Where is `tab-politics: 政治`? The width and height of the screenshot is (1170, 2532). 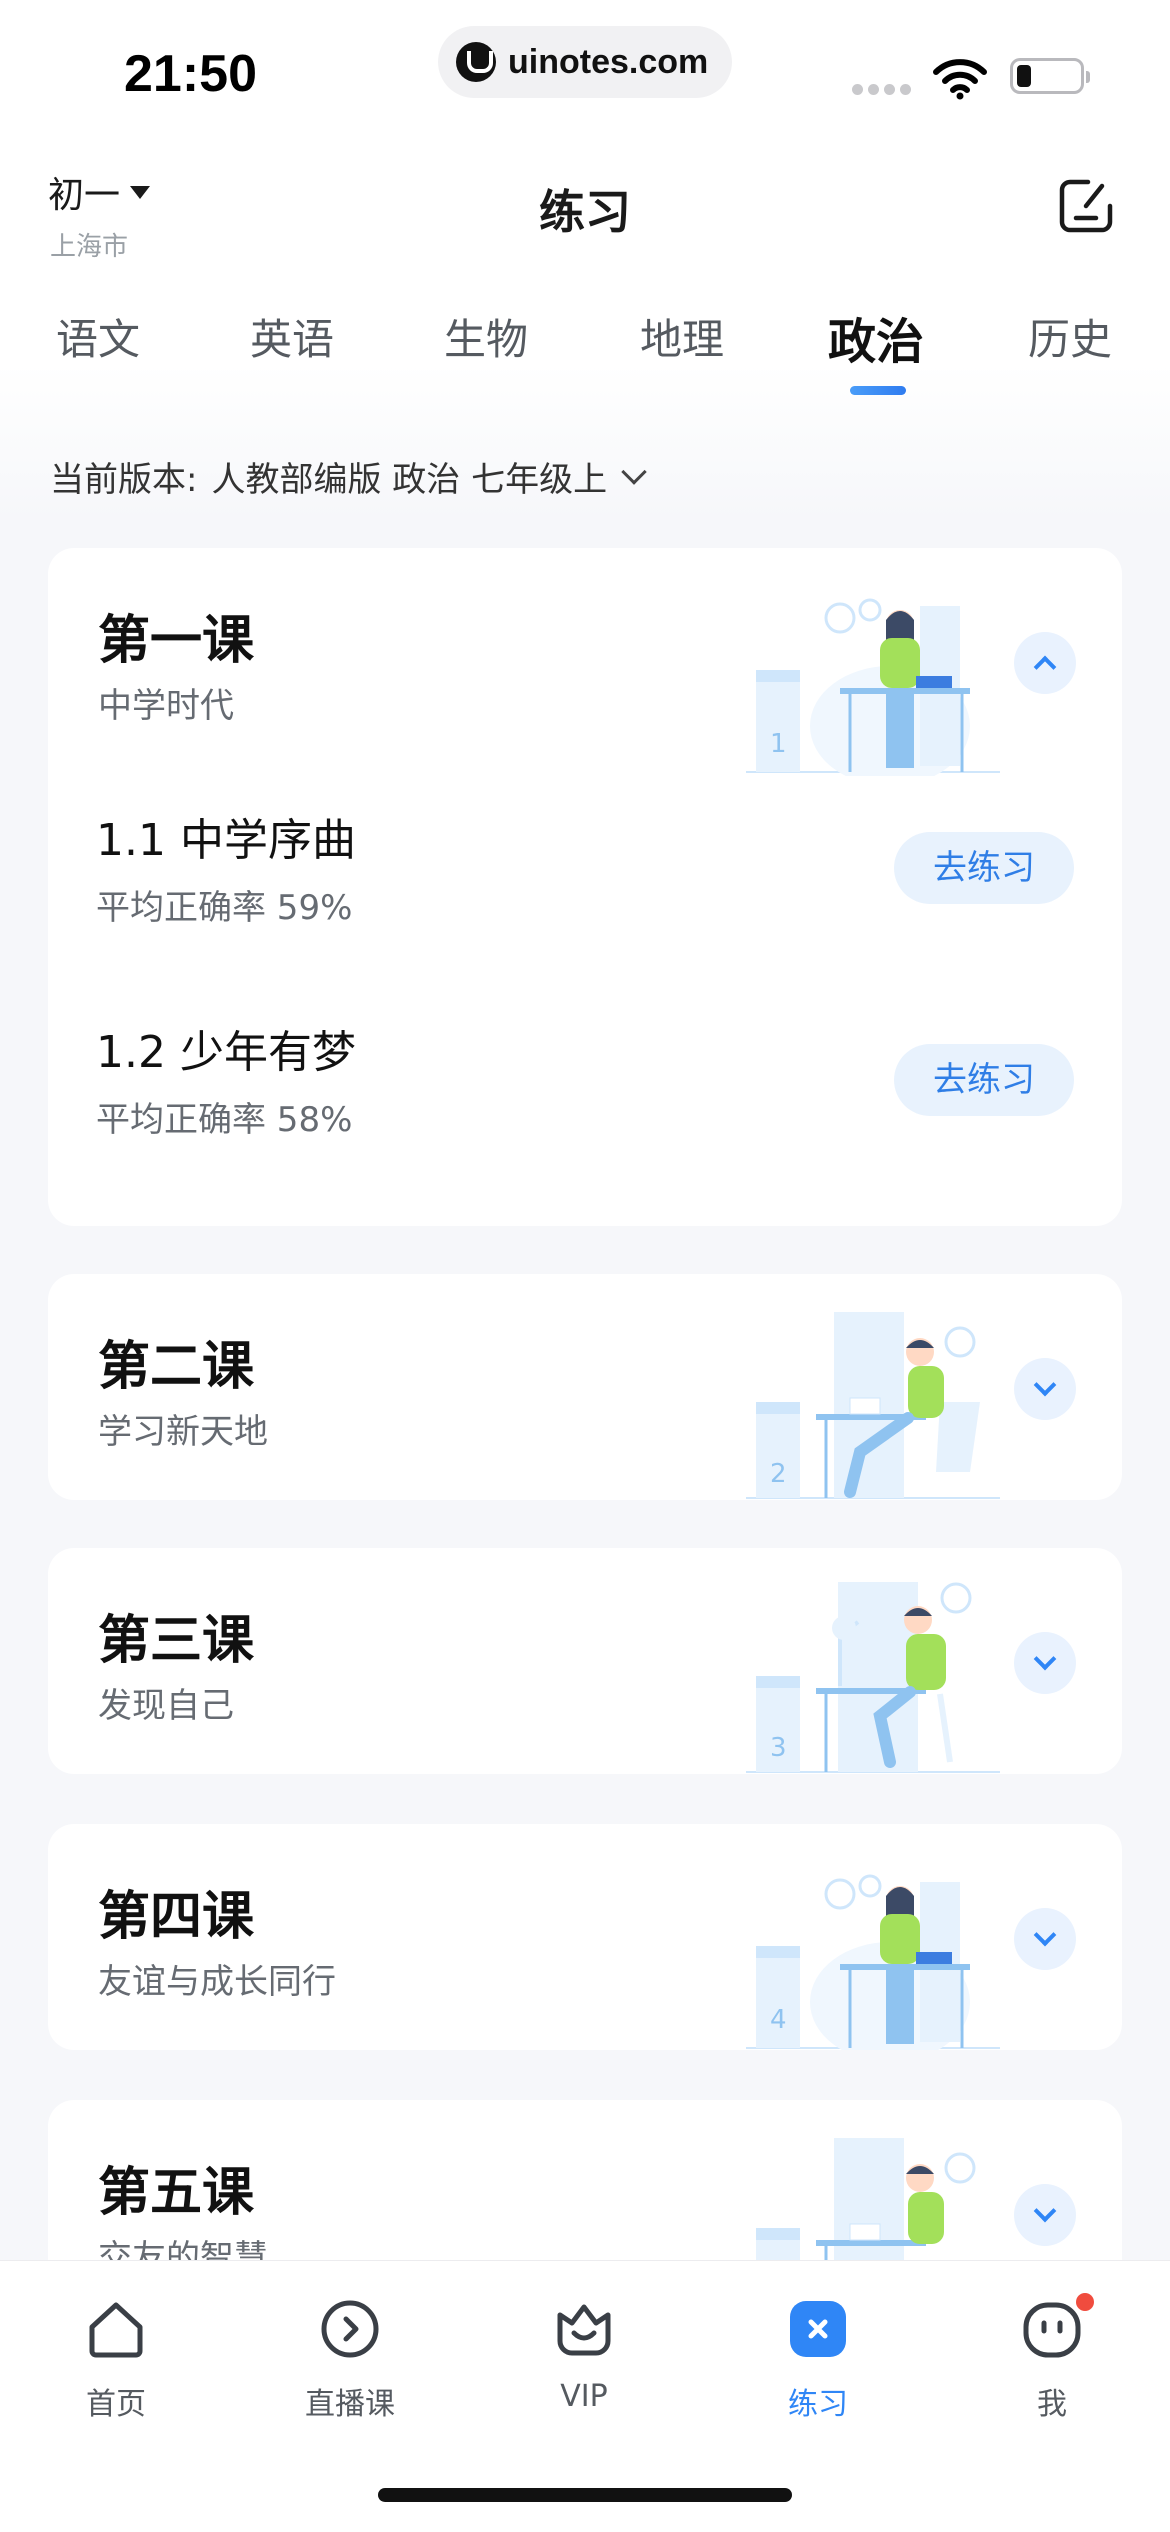 tab-politics: 政治 is located at coordinates (876, 337).